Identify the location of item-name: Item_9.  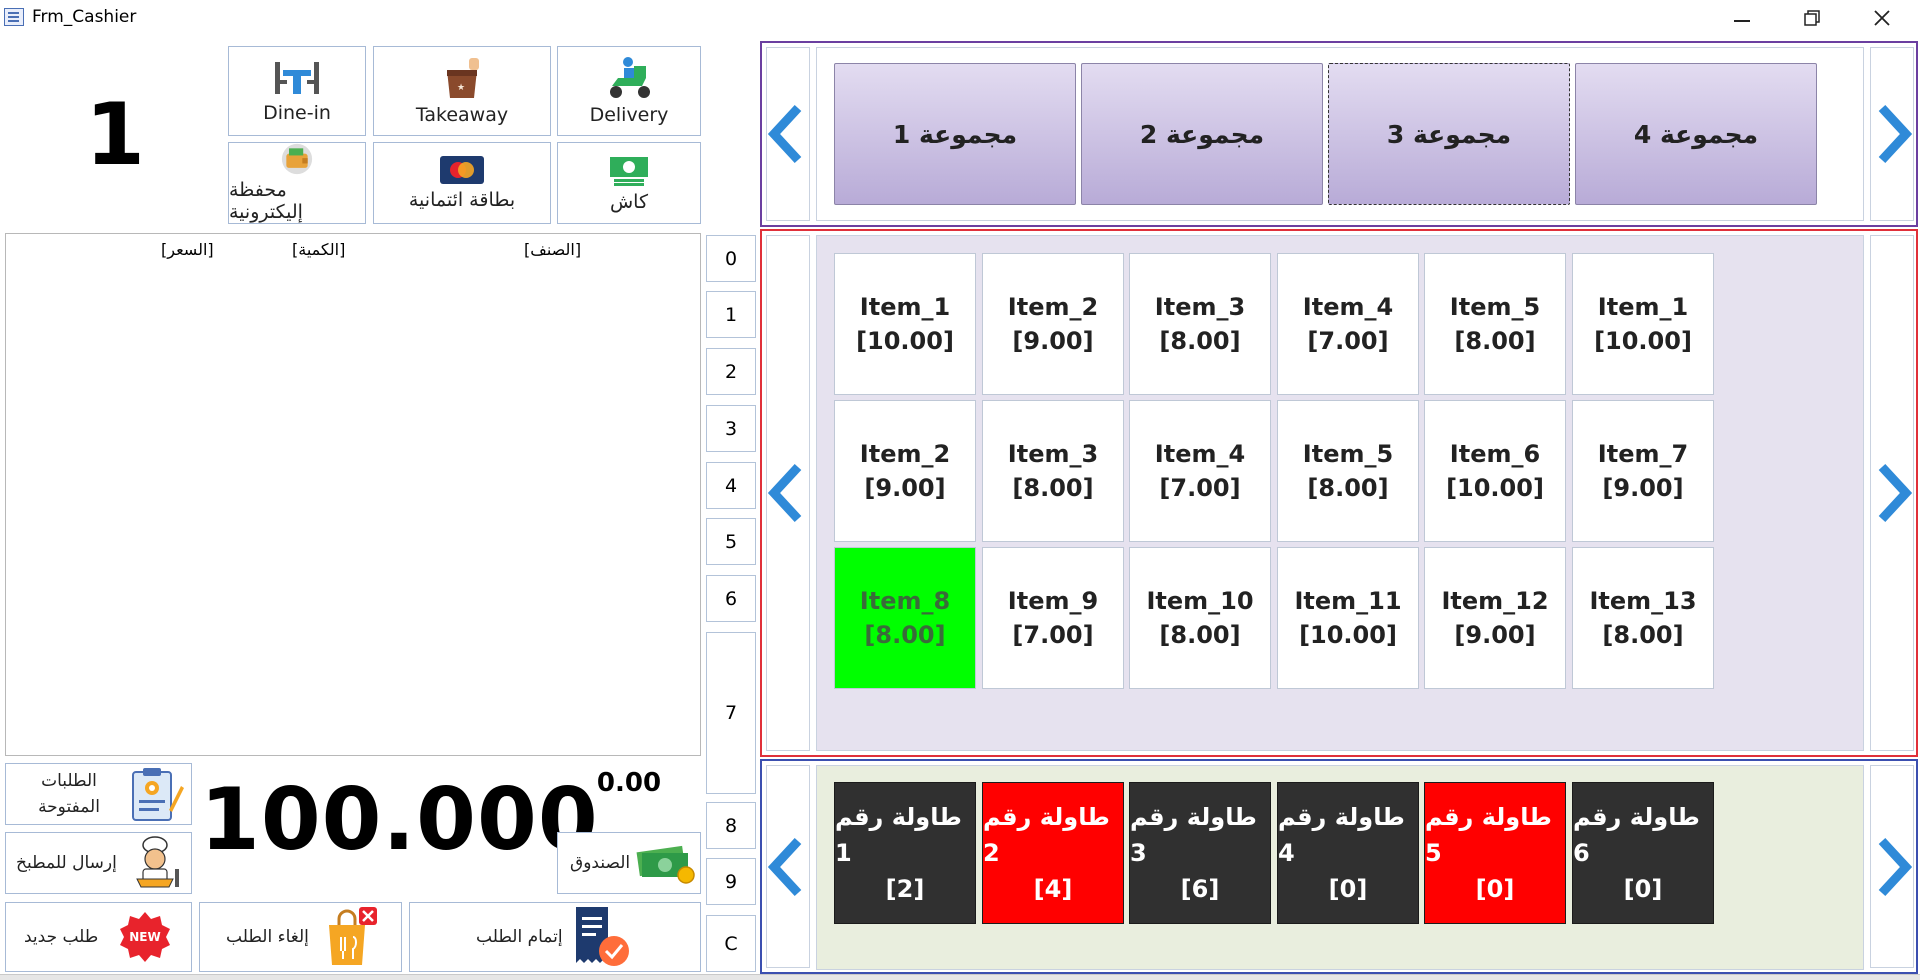
(1053, 601).